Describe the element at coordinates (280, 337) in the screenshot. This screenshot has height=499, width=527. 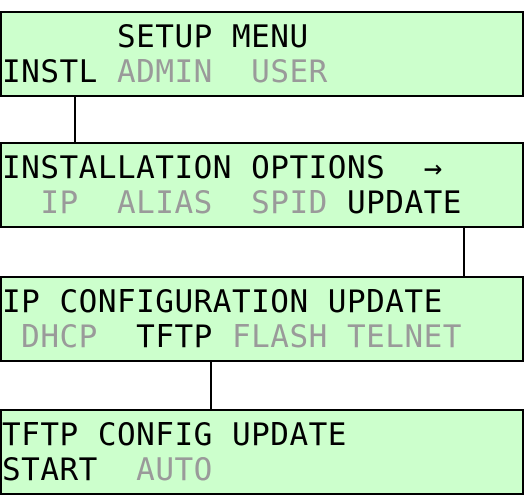
I see `option-flash: FLASH` at that location.